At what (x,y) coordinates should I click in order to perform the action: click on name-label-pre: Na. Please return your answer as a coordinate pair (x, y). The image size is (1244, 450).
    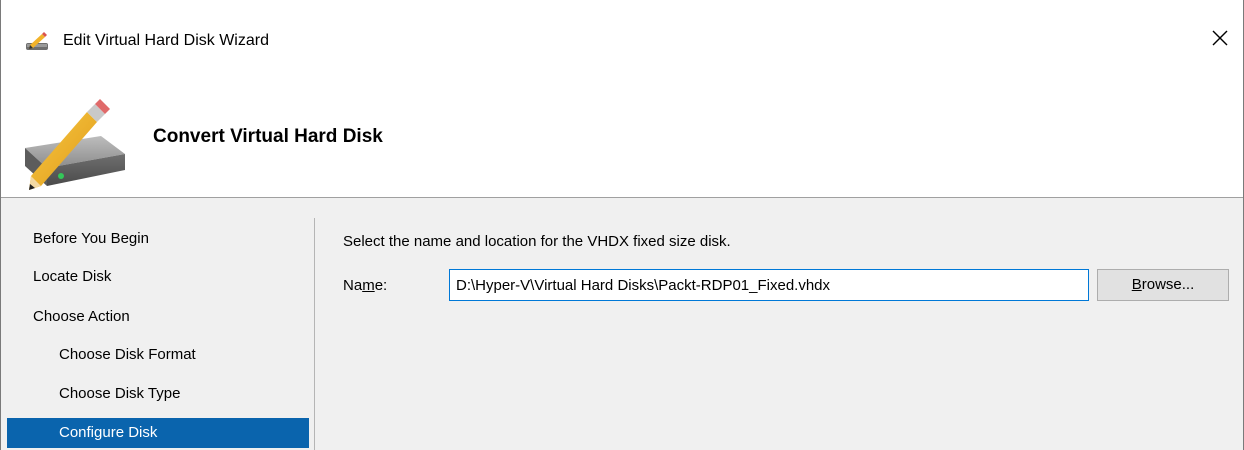
    Looking at the image, I should click on (353, 285).